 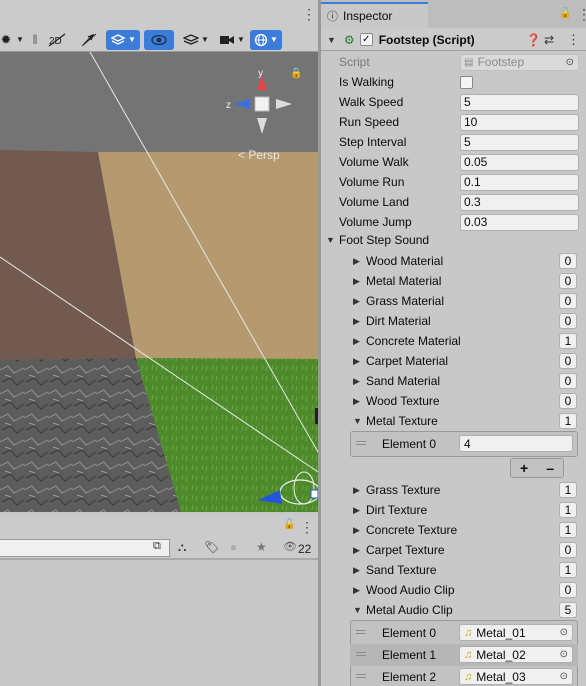 I want to click on hierarchy-search-input, so click(x=85, y=548).